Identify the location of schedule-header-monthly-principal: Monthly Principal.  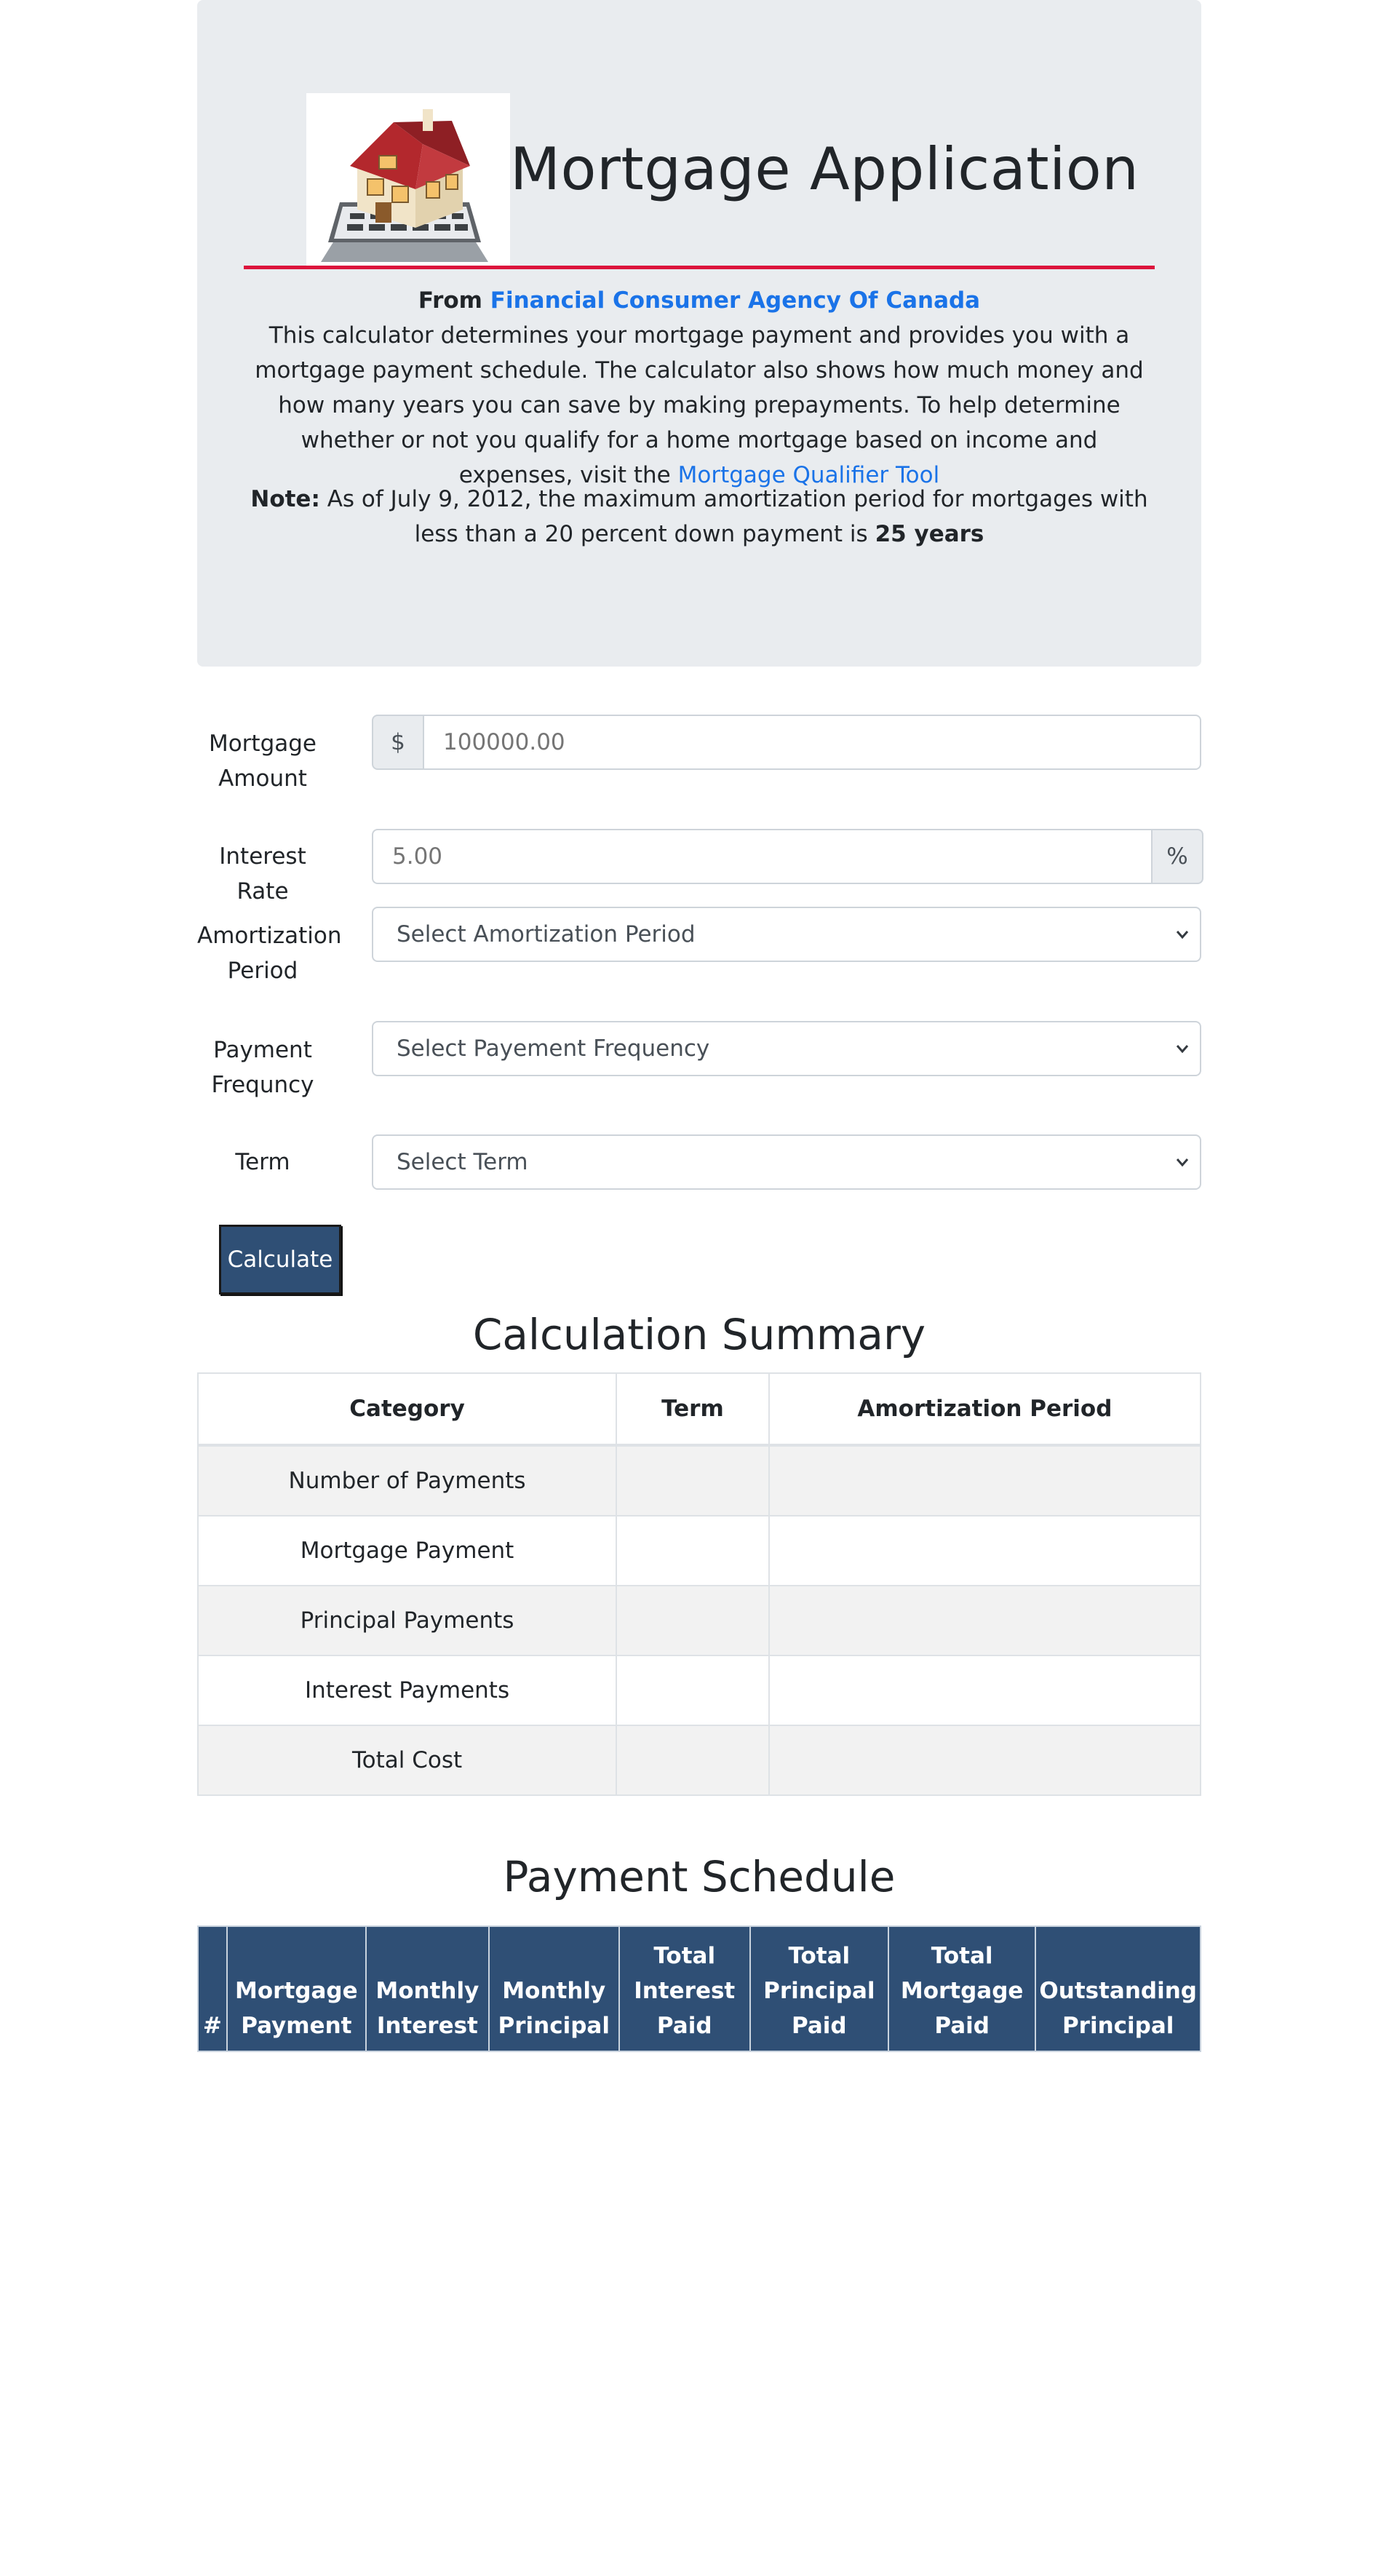
(554, 1988).